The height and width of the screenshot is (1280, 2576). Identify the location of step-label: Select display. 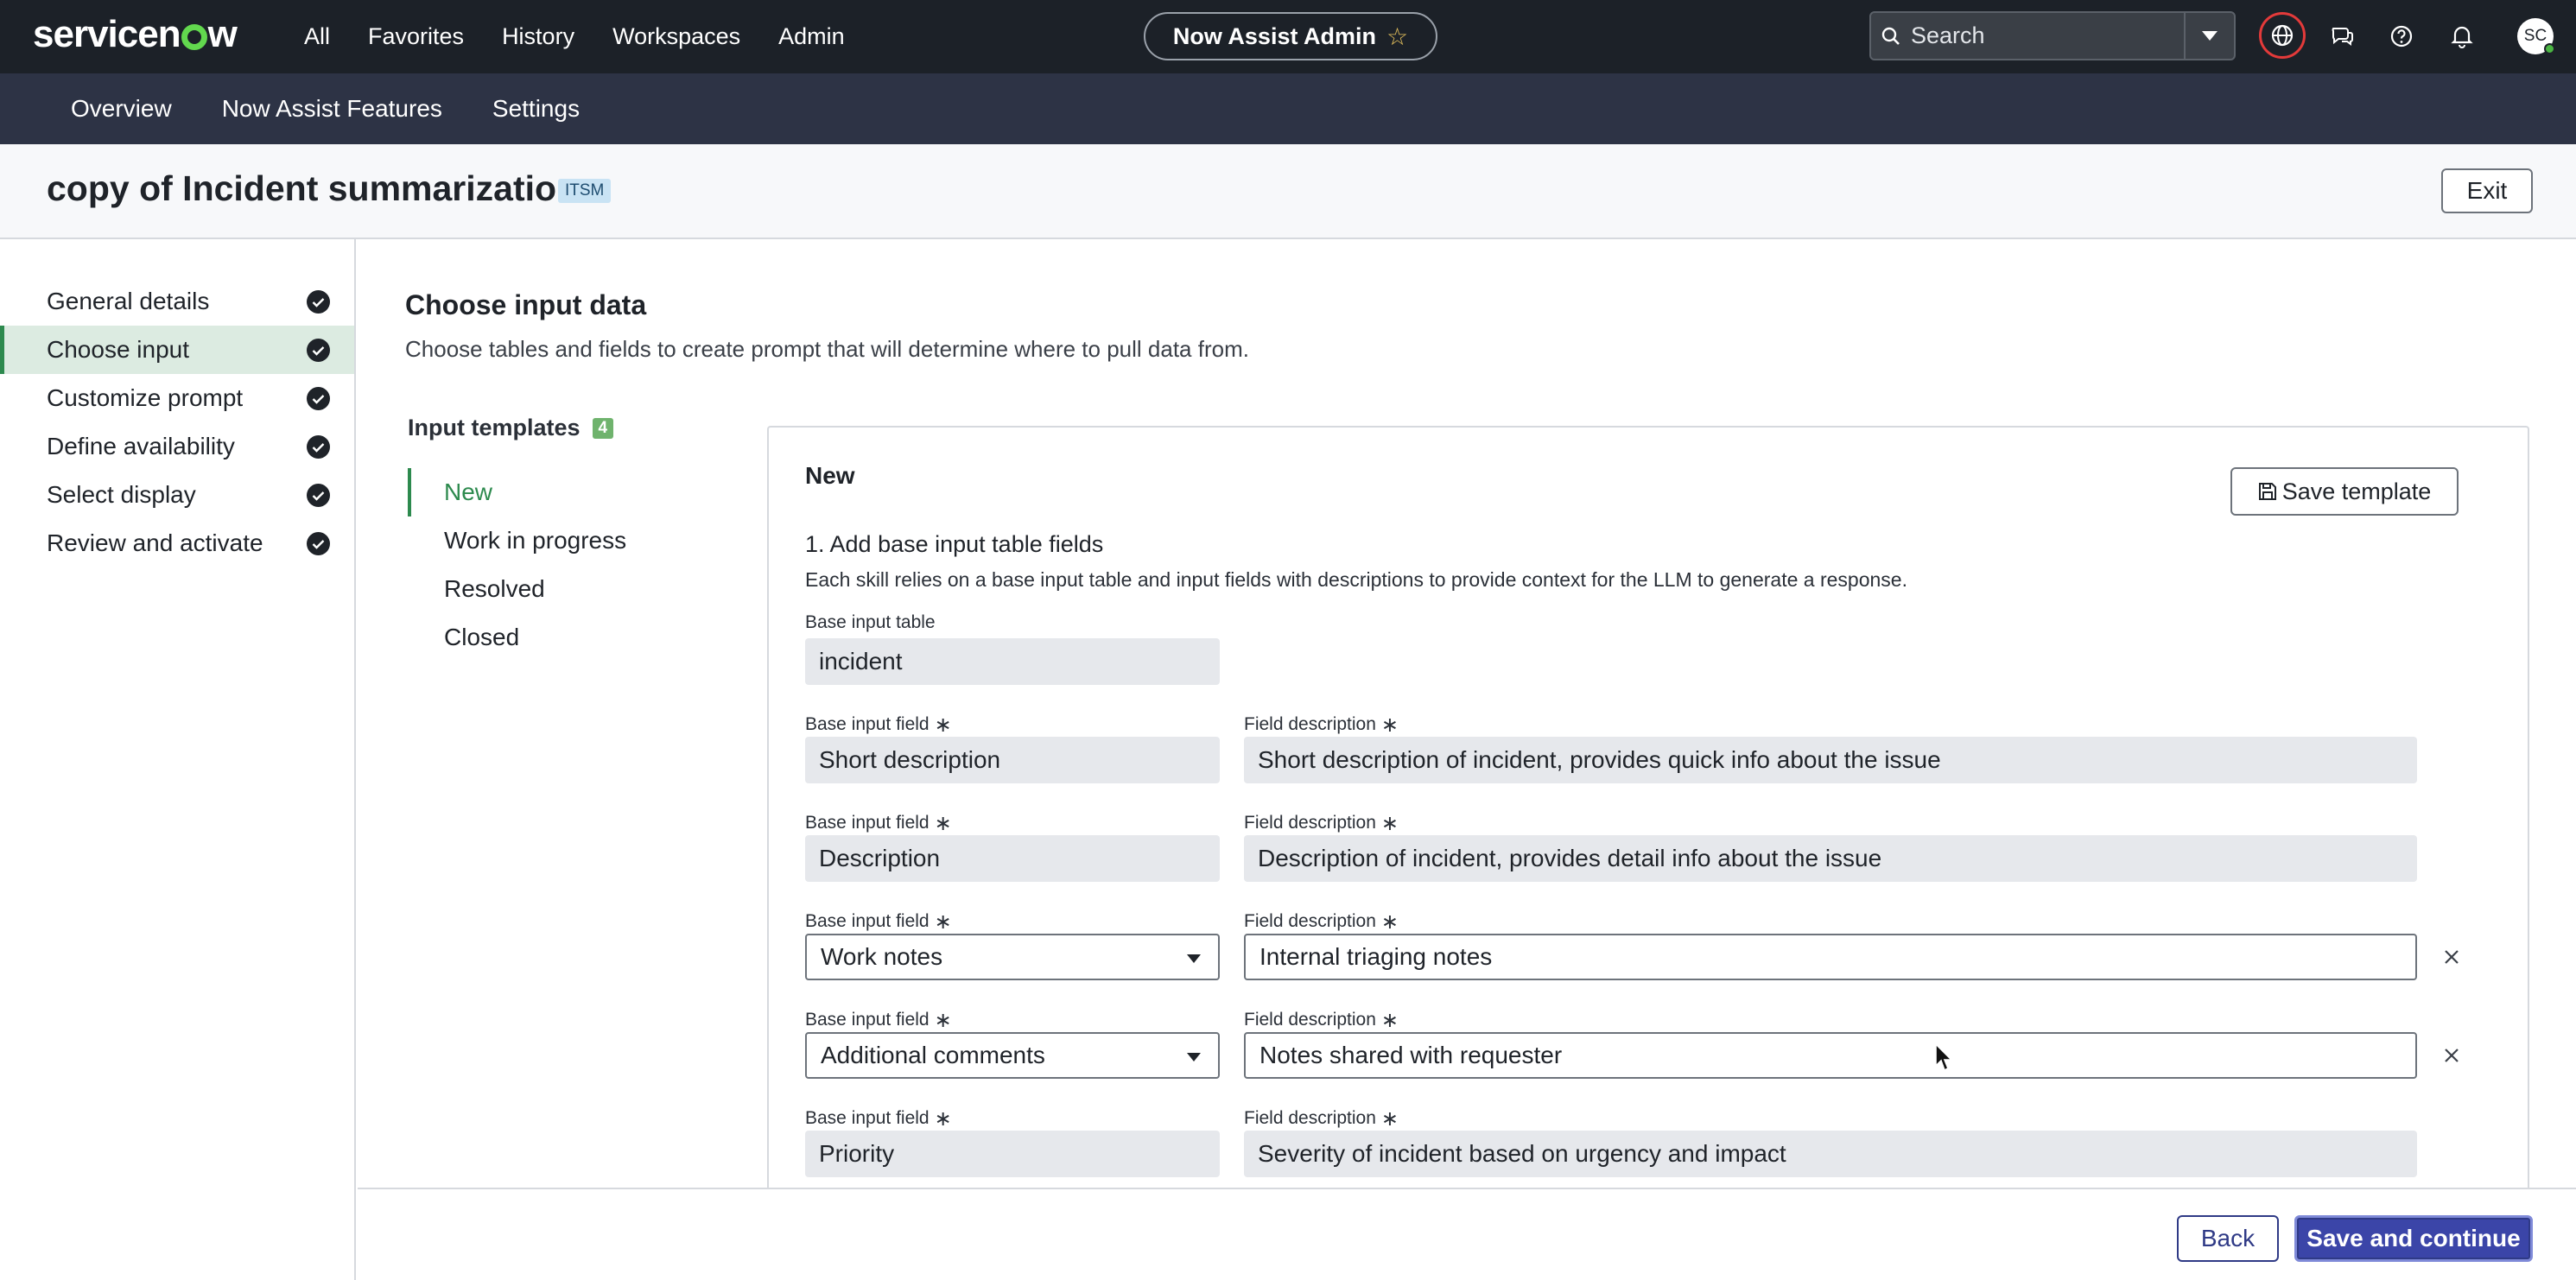
(121, 494).